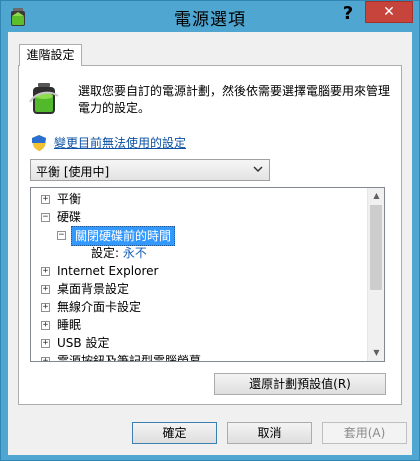 This screenshot has width=420, height=461. Describe the element at coordinates (39, 143) in the screenshot. I see `uac-shield-icon` at that location.